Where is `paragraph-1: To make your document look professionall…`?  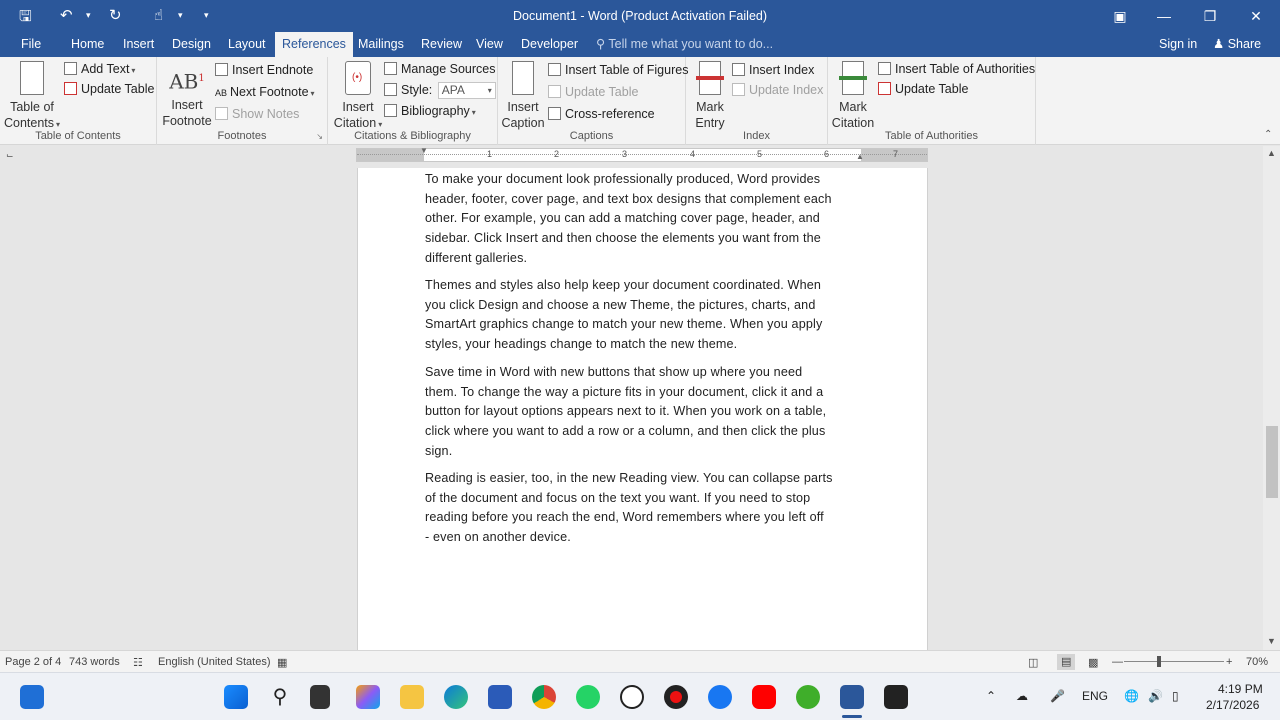 paragraph-1: To make your document look professionall… is located at coordinates (646, 219).